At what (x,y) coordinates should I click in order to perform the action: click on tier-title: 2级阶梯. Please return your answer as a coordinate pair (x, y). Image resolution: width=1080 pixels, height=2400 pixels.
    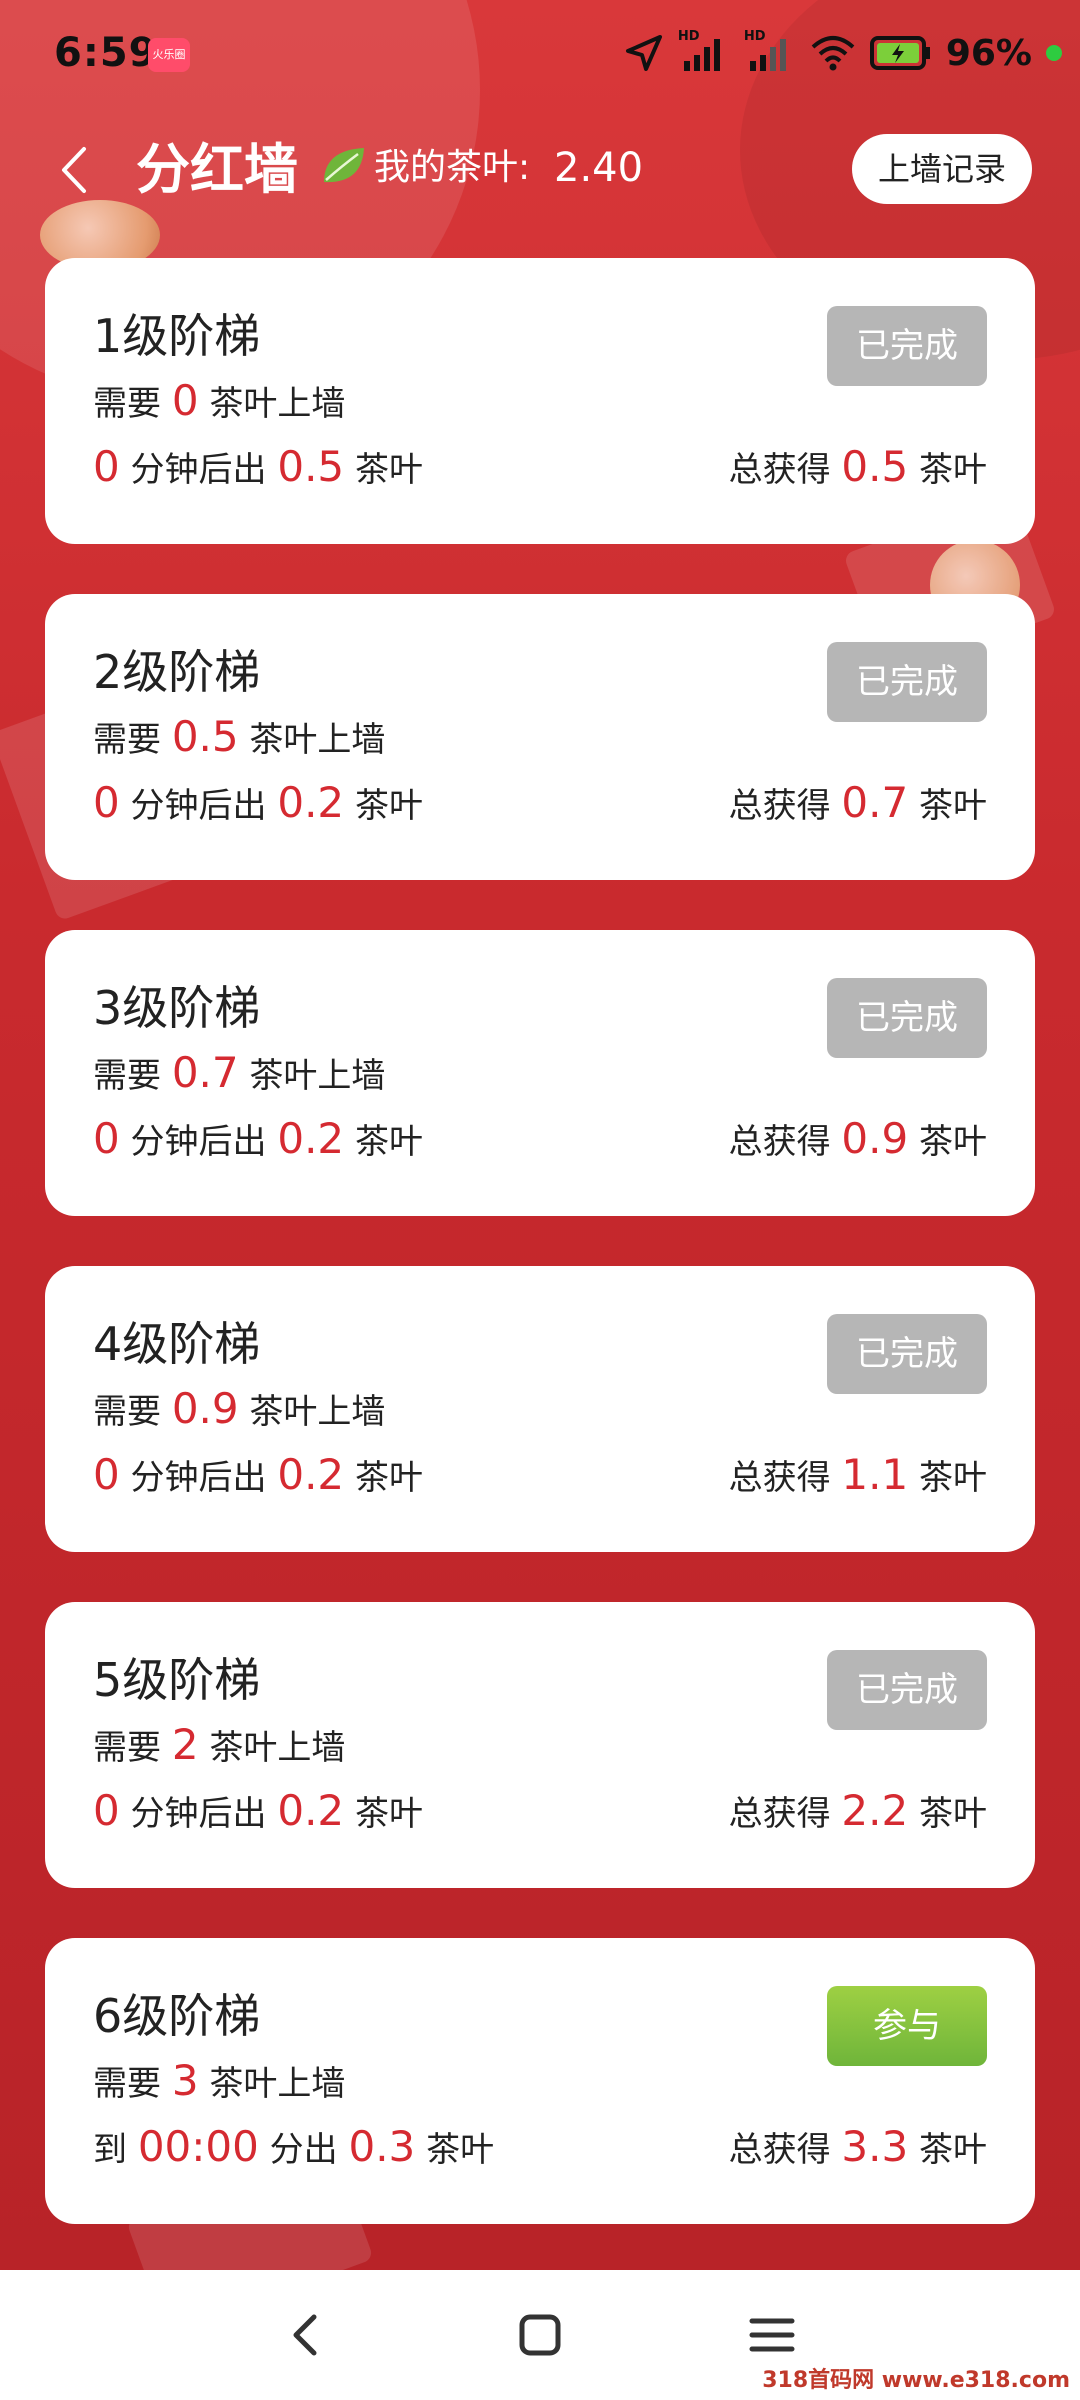
    Looking at the image, I should click on (177, 672).